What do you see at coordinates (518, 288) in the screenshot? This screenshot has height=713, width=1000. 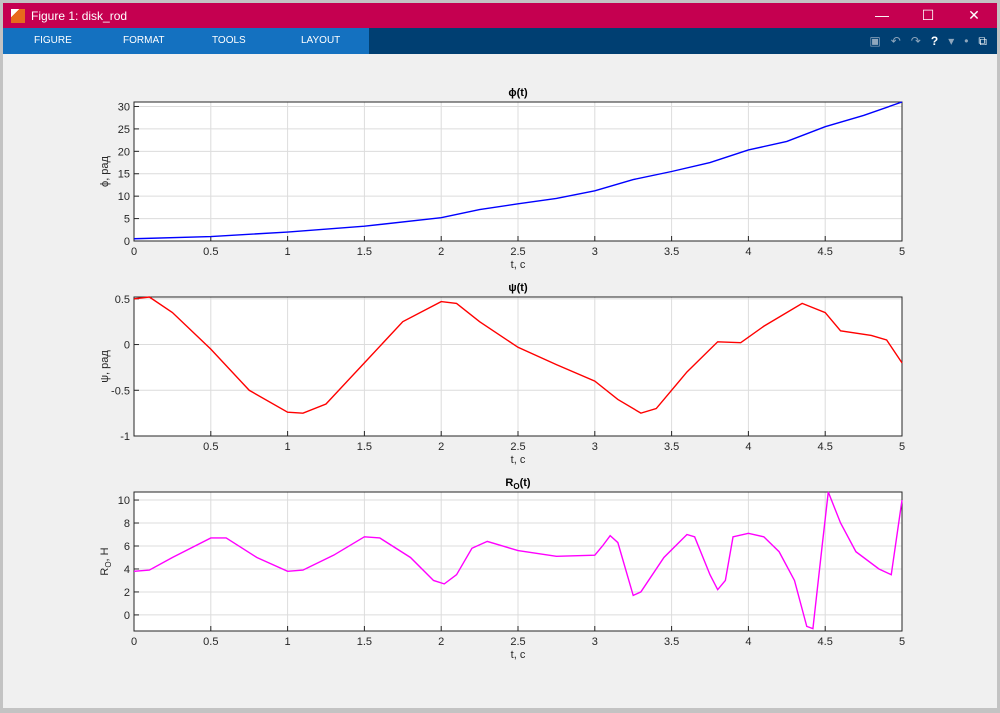 I see `axes-title: ψ(t)` at bounding box center [518, 288].